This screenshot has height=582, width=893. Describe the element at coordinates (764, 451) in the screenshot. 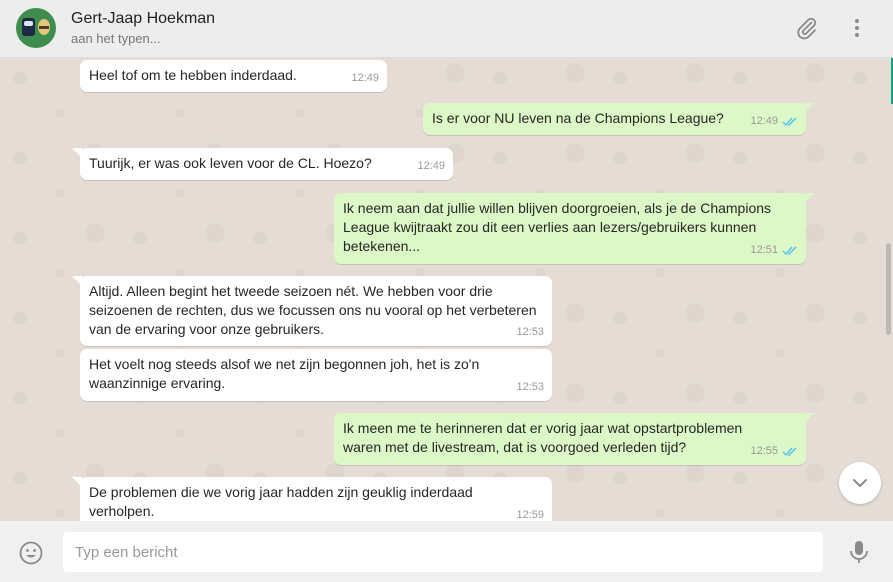

I see `message-time: 12:55` at that location.